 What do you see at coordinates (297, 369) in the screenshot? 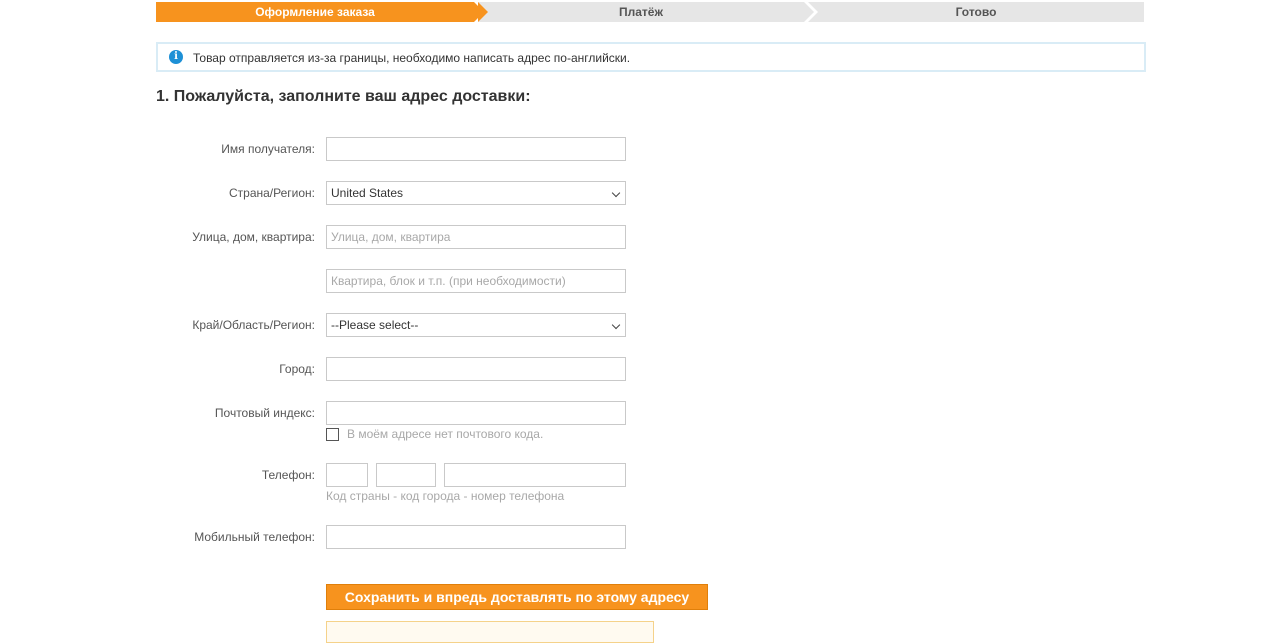
I see `city-label: Город:` at bounding box center [297, 369].